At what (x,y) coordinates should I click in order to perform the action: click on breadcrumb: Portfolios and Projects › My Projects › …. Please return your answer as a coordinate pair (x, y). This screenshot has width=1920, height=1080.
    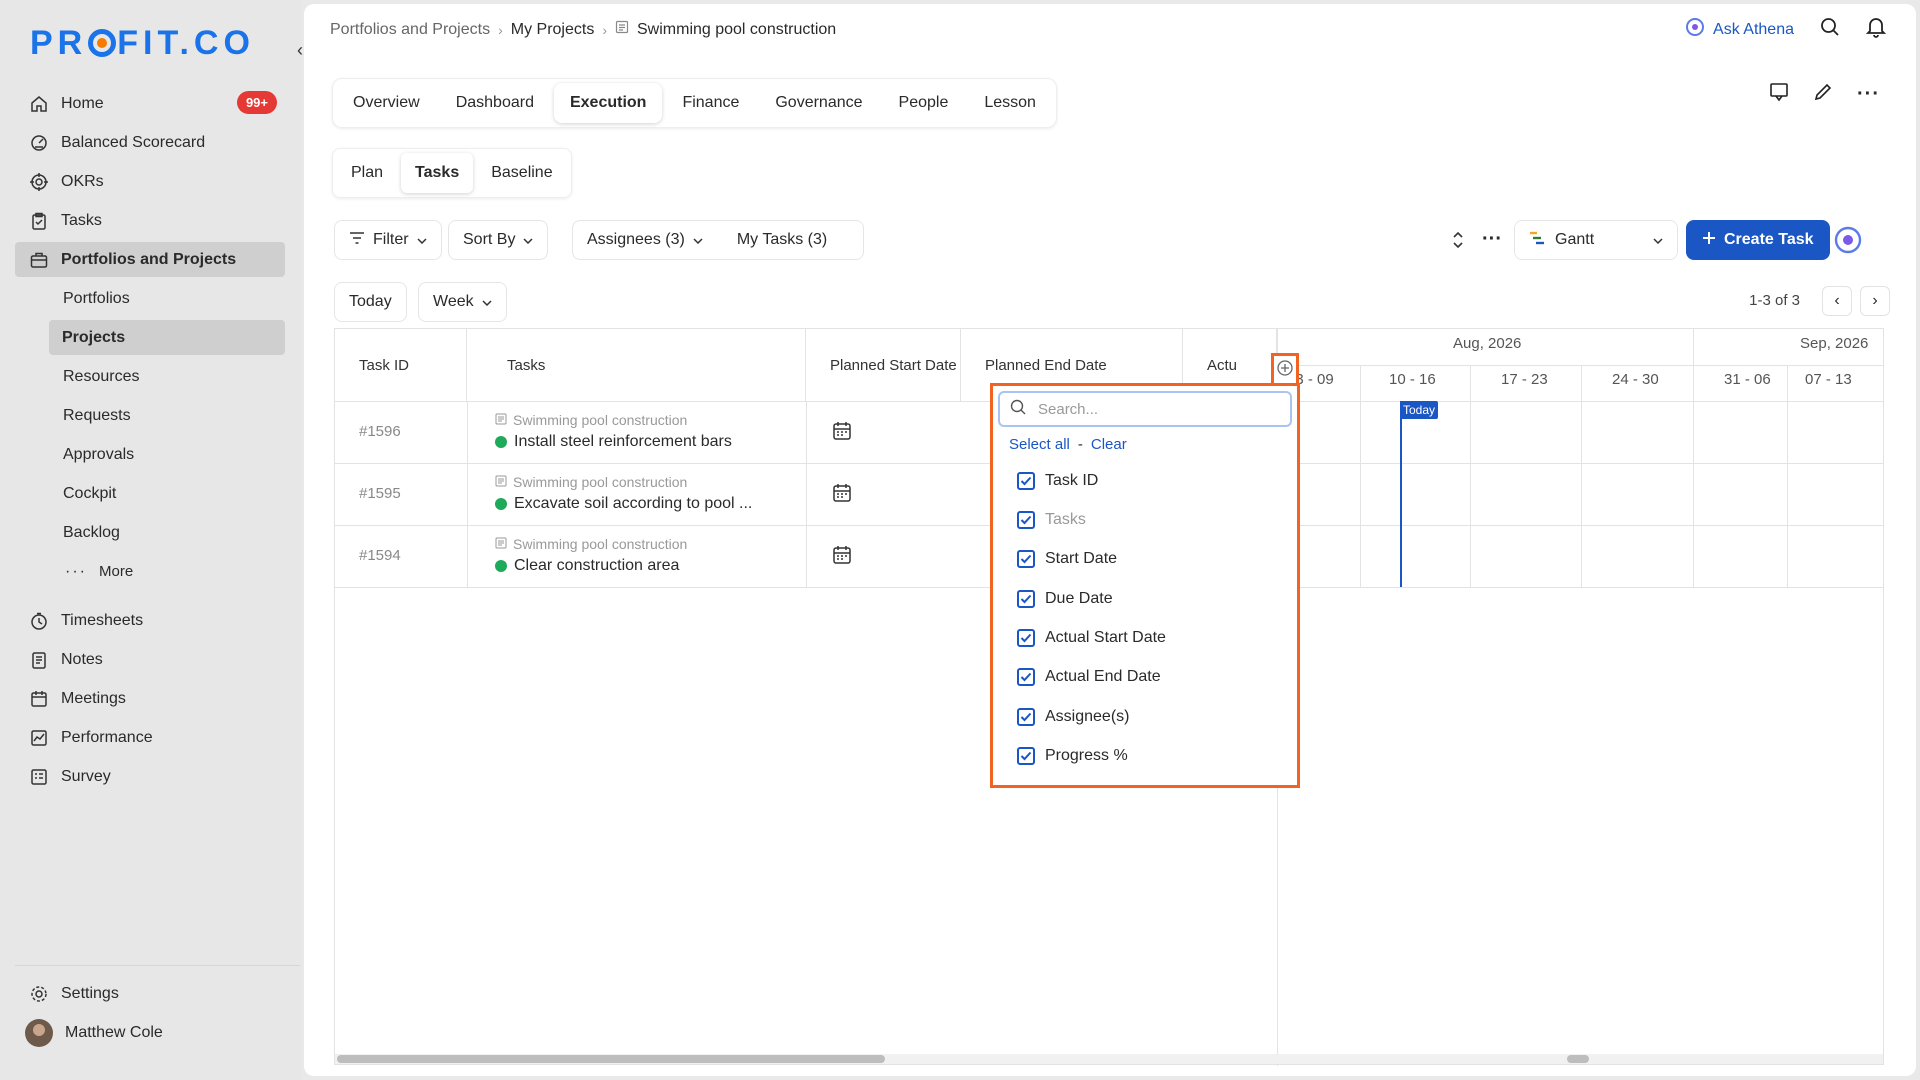
    Looking at the image, I should click on (583, 29).